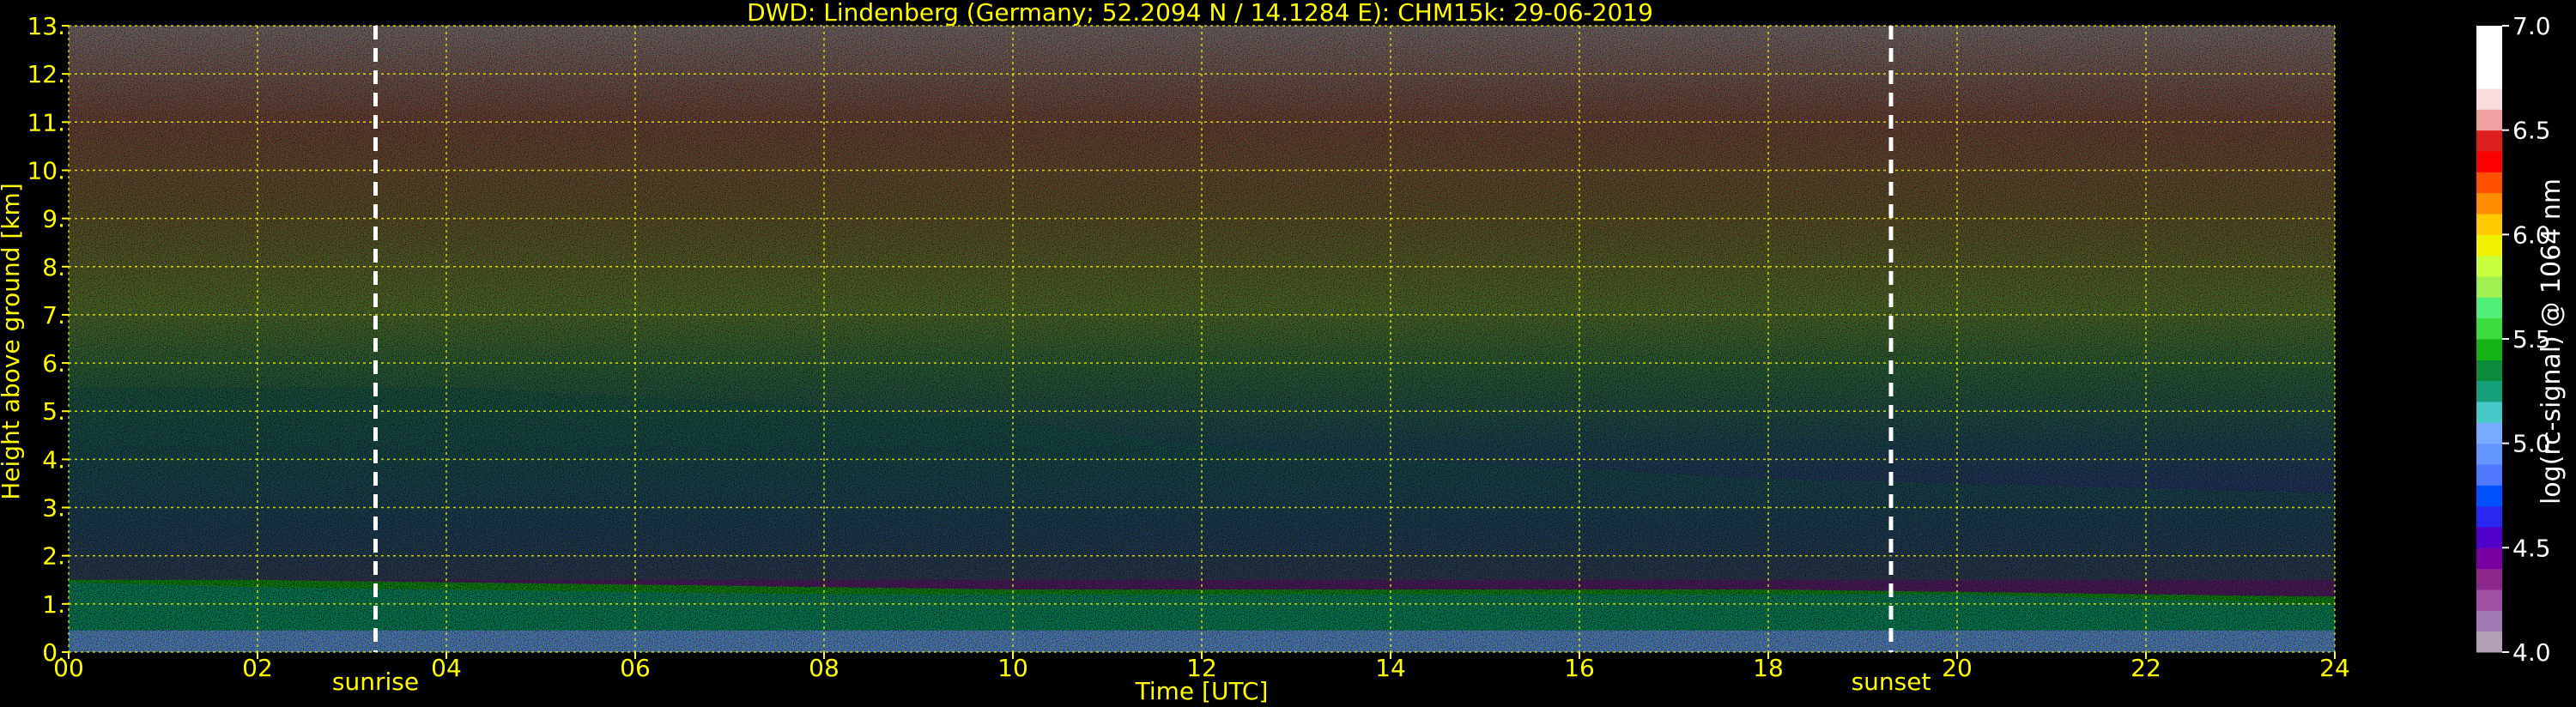 The height and width of the screenshot is (707, 2576). Describe the element at coordinates (53, 315) in the screenshot. I see `y-tick-label: 7.` at that location.